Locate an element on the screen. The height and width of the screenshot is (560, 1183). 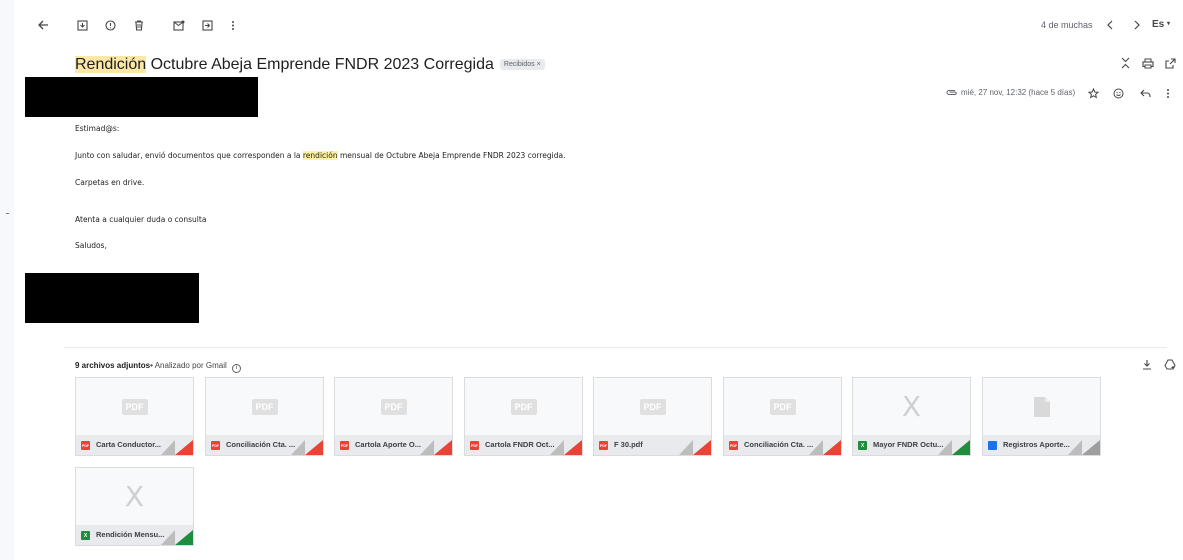
attachments-scan-label: • Analizado por Gmail is located at coordinates (188, 365).